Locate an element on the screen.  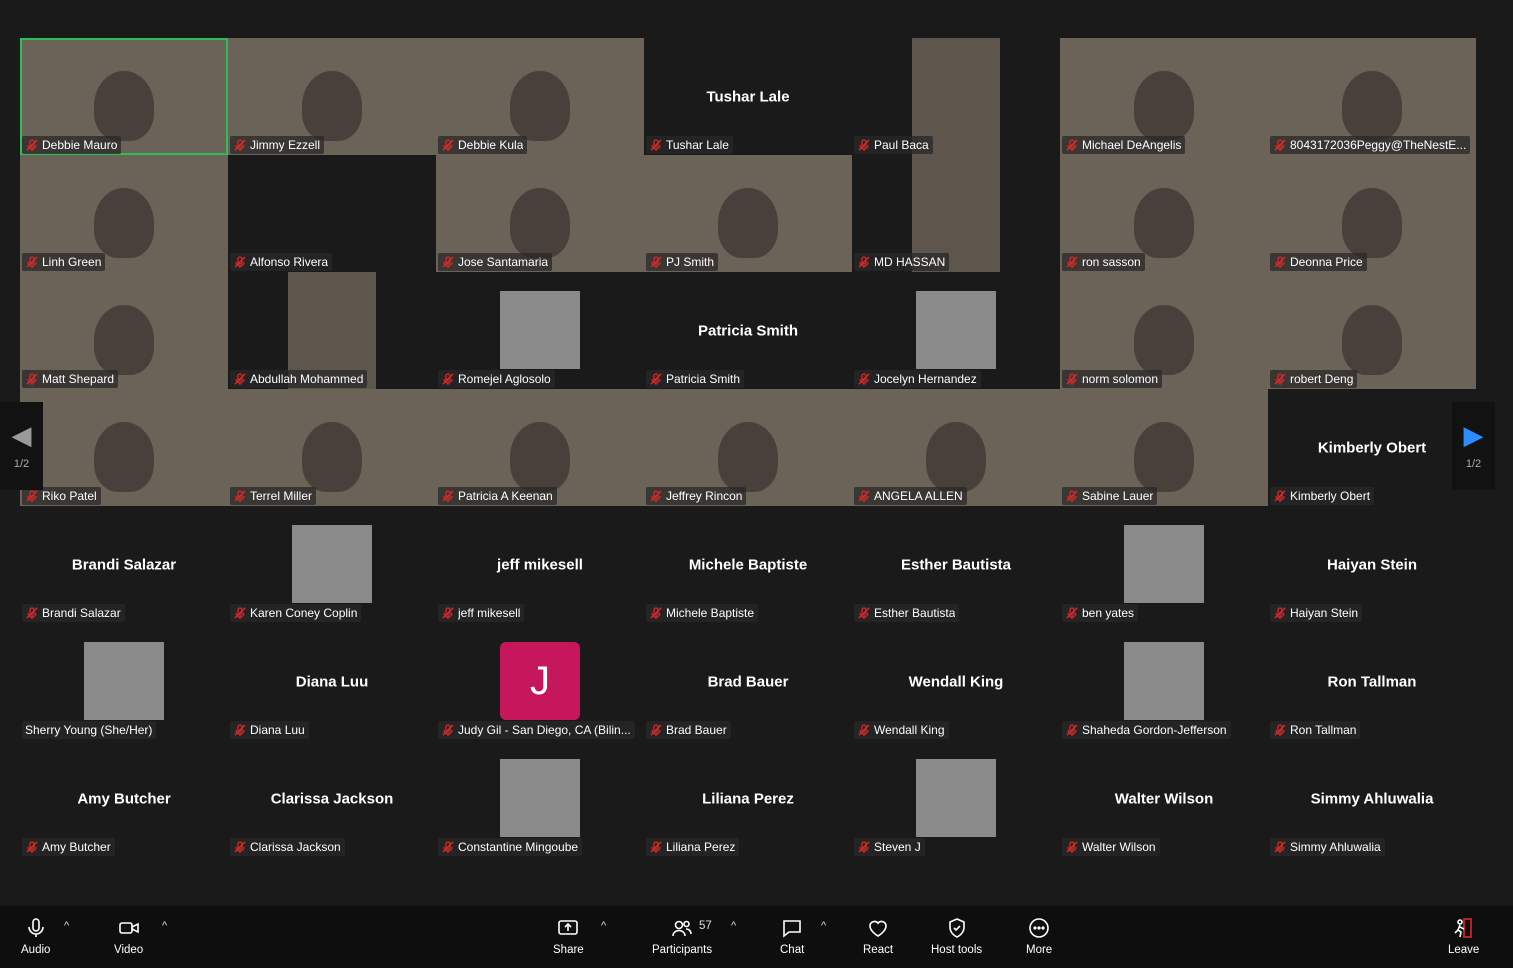
profile-picture is located at coordinates (124, 681).